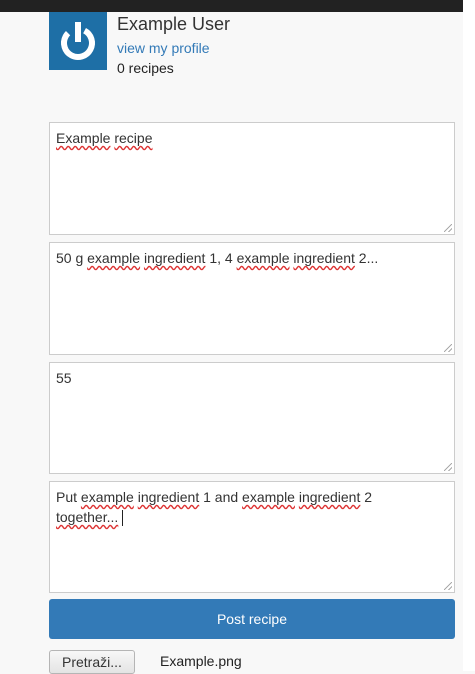  I want to click on user-name: Example User, so click(174, 24).